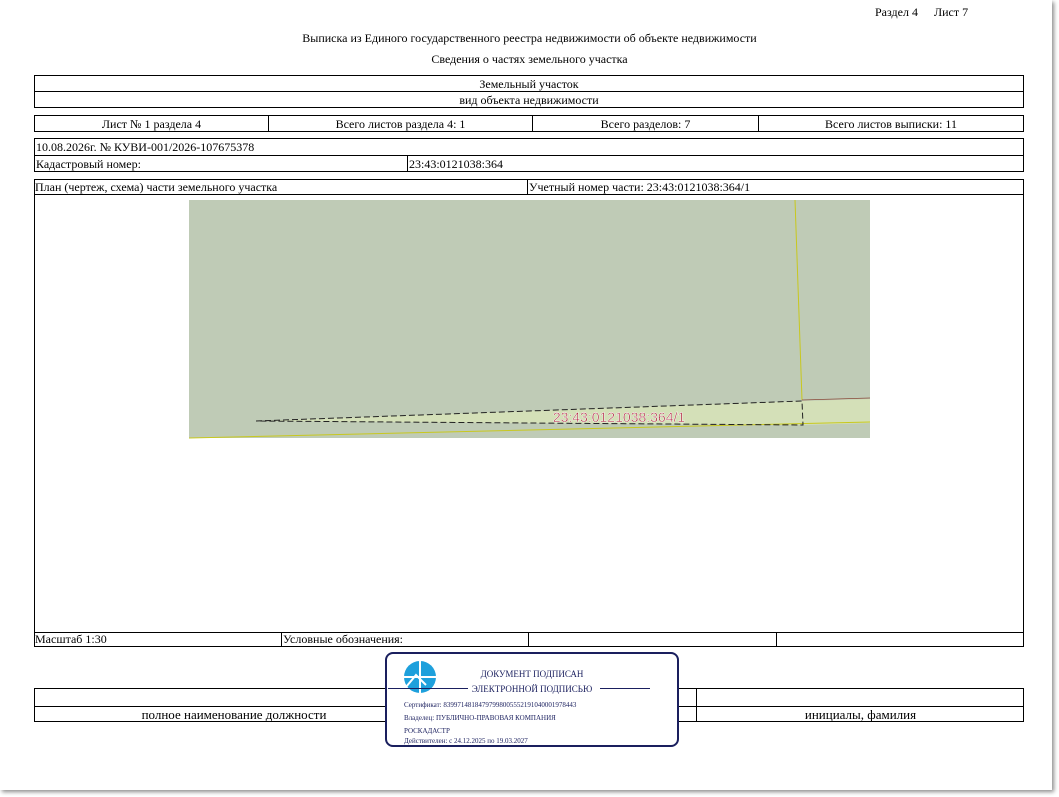  Describe the element at coordinates (640, 187) in the screenshot. I see `part-number-label: Учетный номер части: 23:43:0121038:364/1` at that location.